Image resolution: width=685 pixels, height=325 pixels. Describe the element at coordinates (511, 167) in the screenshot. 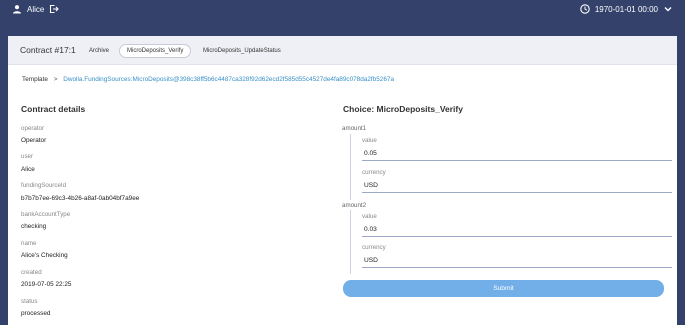

I see `amount1-group: value 0.05 currency USD` at that location.